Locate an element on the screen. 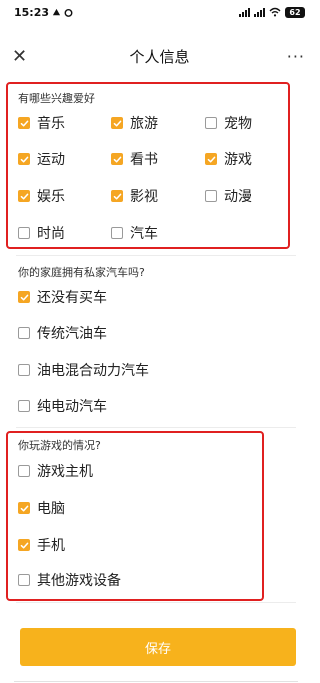 Image resolution: width=320 pixels, height=683 pixels. signal-icon is located at coordinates (244, 12).